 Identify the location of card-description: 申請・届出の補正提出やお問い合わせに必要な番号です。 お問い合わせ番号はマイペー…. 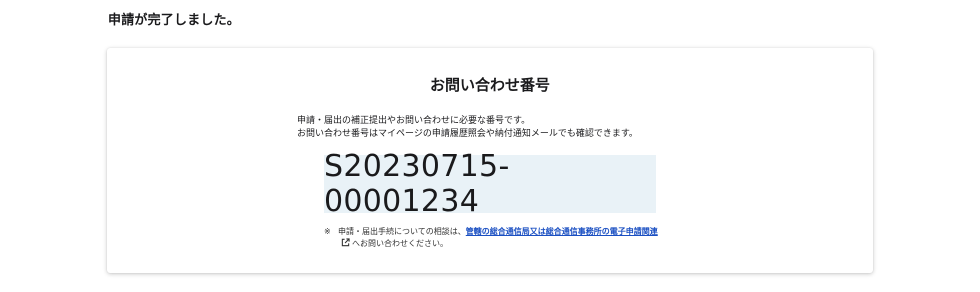
(512, 128).